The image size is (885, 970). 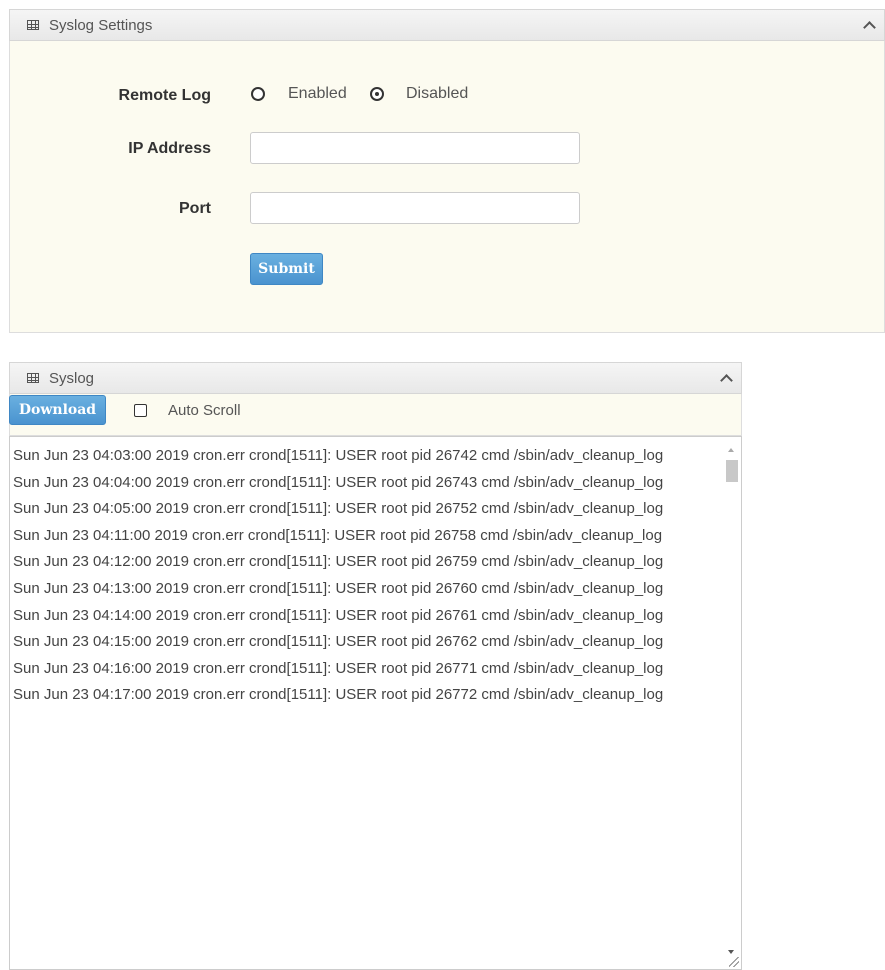 I want to click on enabled-label: Enabled, so click(x=317, y=93).